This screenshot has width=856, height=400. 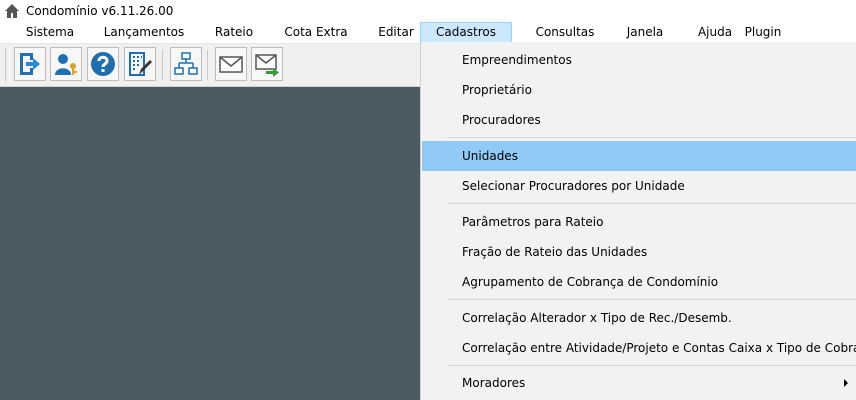 I want to click on building-edit-icon, so click(x=140, y=64).